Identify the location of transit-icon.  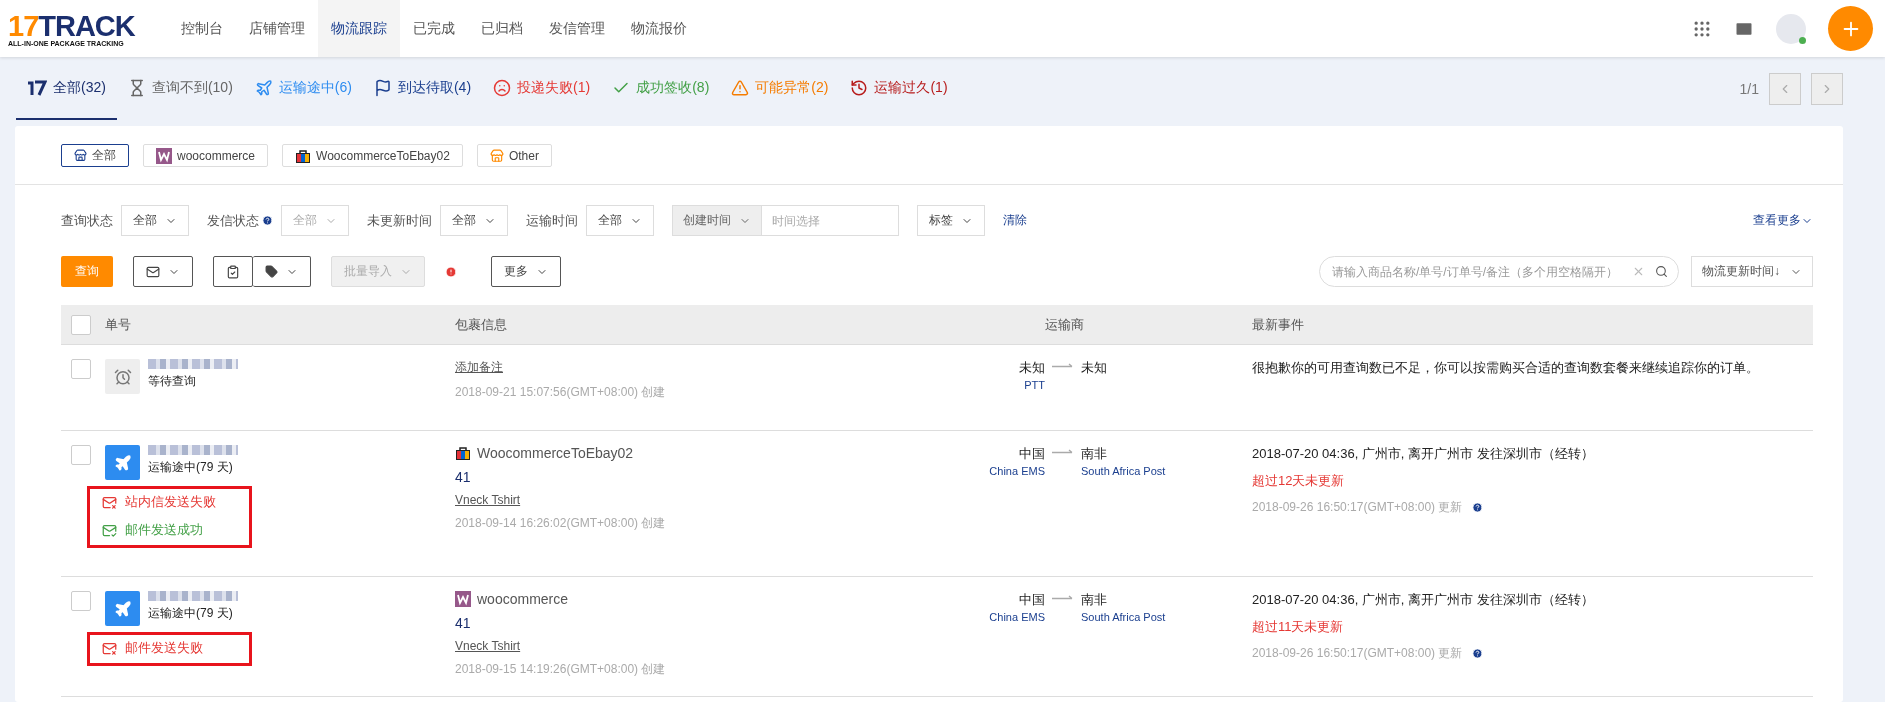
(263, 87).